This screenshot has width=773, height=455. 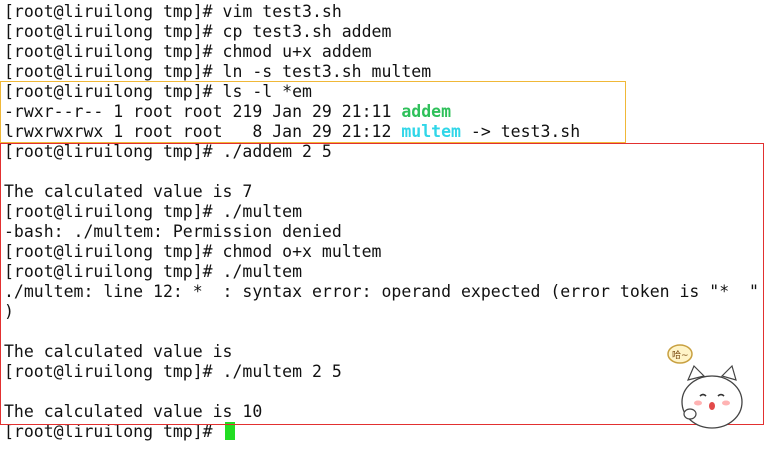 I want to click on cat-sticker-icon: 哈~, so click(x=710, y=385).